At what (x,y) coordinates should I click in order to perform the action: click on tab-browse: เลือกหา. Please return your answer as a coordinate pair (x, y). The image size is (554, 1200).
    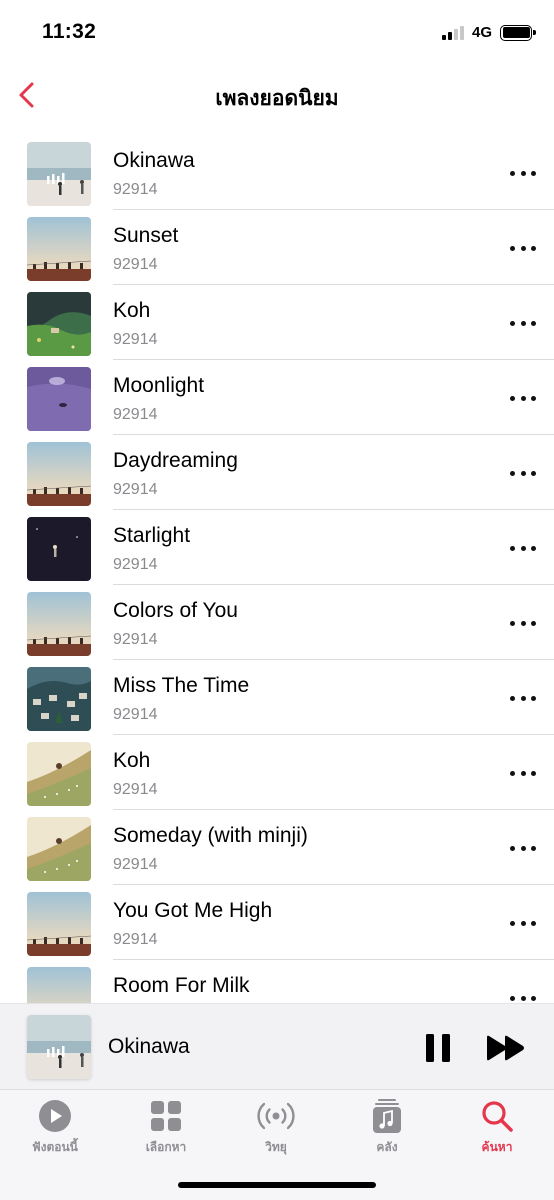
    Looking at the image, I should click on (166, 1127).